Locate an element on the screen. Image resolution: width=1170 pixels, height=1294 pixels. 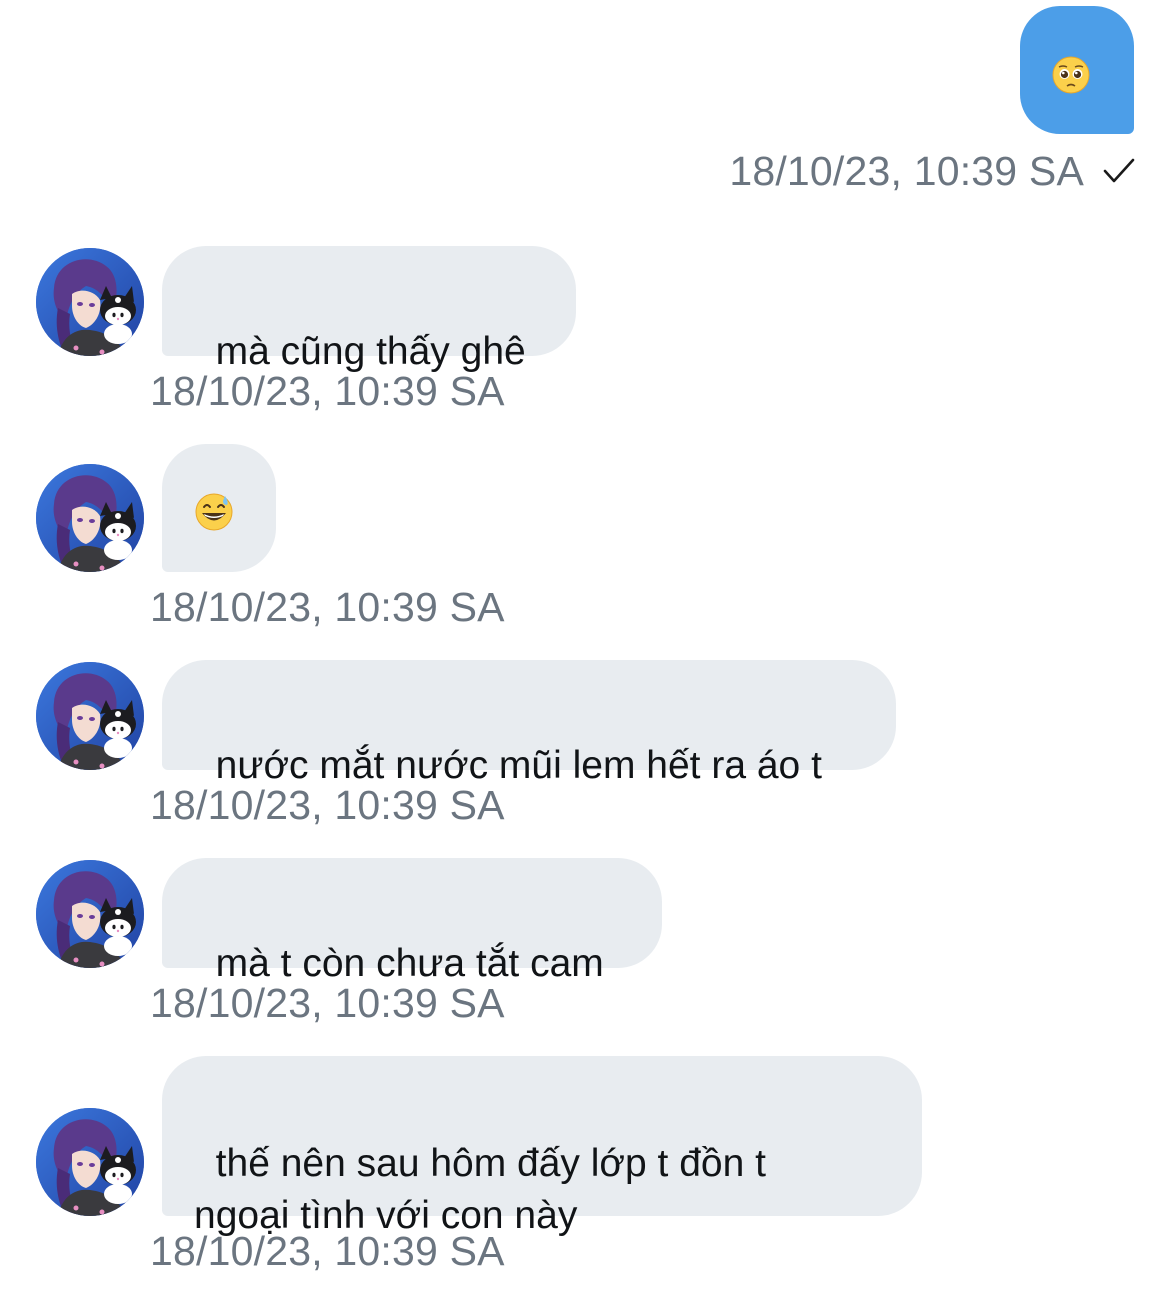
received-message-bubble: nước mắt nước mũi lem hết ra áo t is located at coordinates (529, 723).